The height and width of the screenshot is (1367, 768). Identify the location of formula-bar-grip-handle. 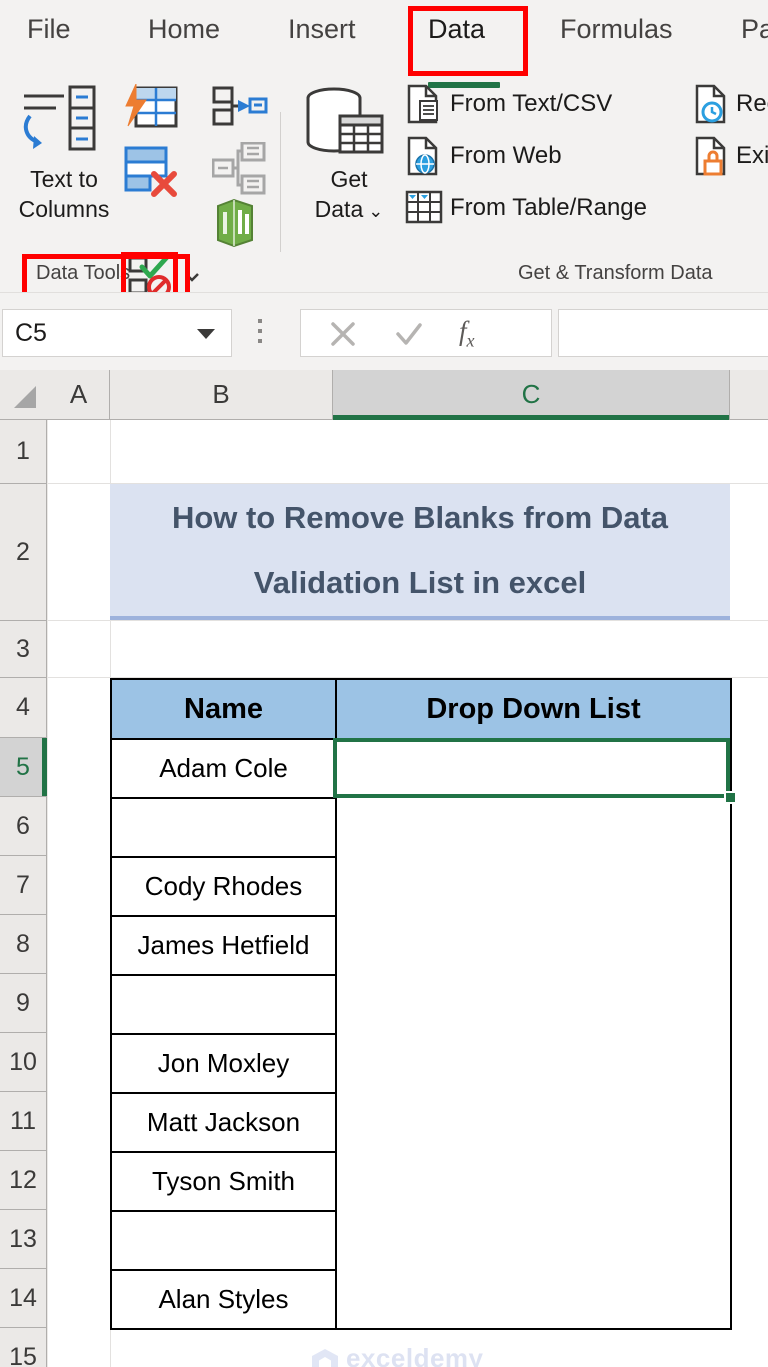
(260, 333).